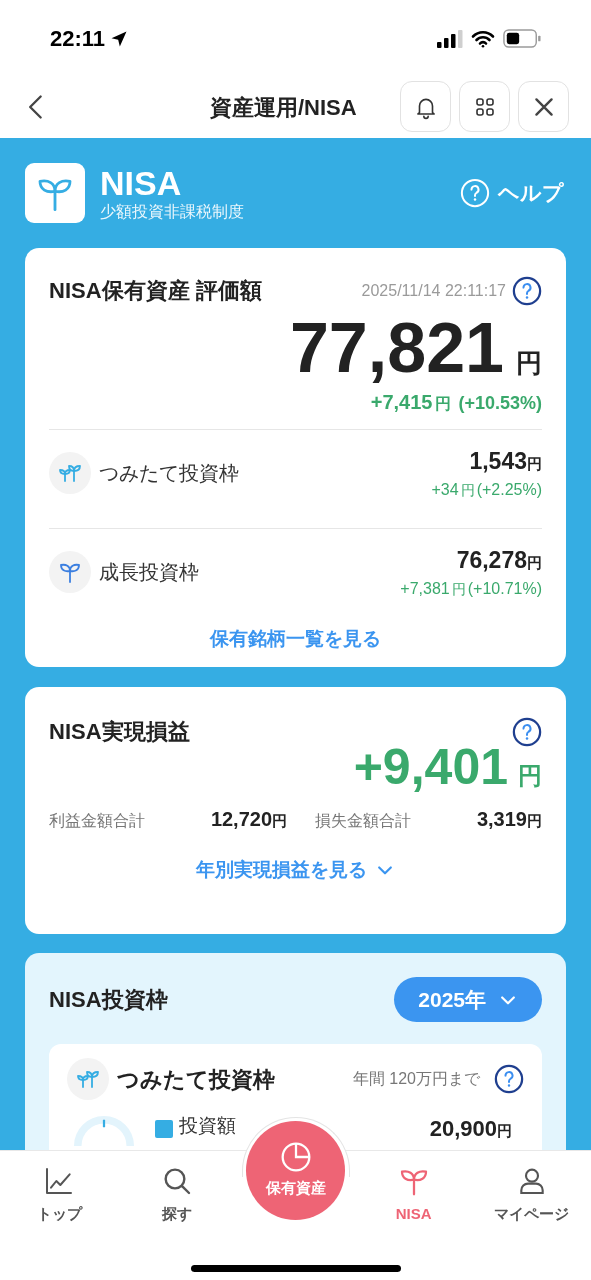 Image resolution: width=591 pixels, height=1280 pixels. What do you see at coordinates (416, 1079) in the screenshot?
I see `annual-limit: 年間 120万円まで` at bounding box center [416, 1079].